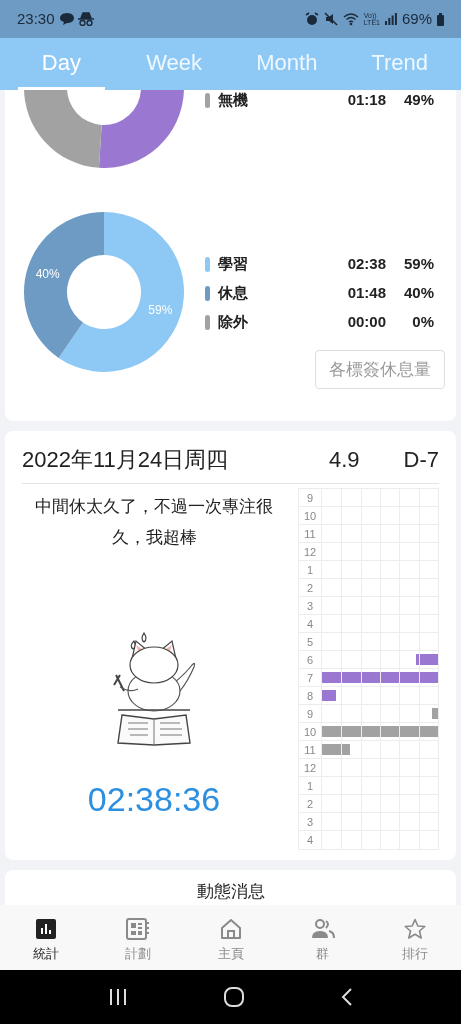 The height and width of the screenshot is (1024, 461). I want to click on countdown: D-7, so click(421, 459).